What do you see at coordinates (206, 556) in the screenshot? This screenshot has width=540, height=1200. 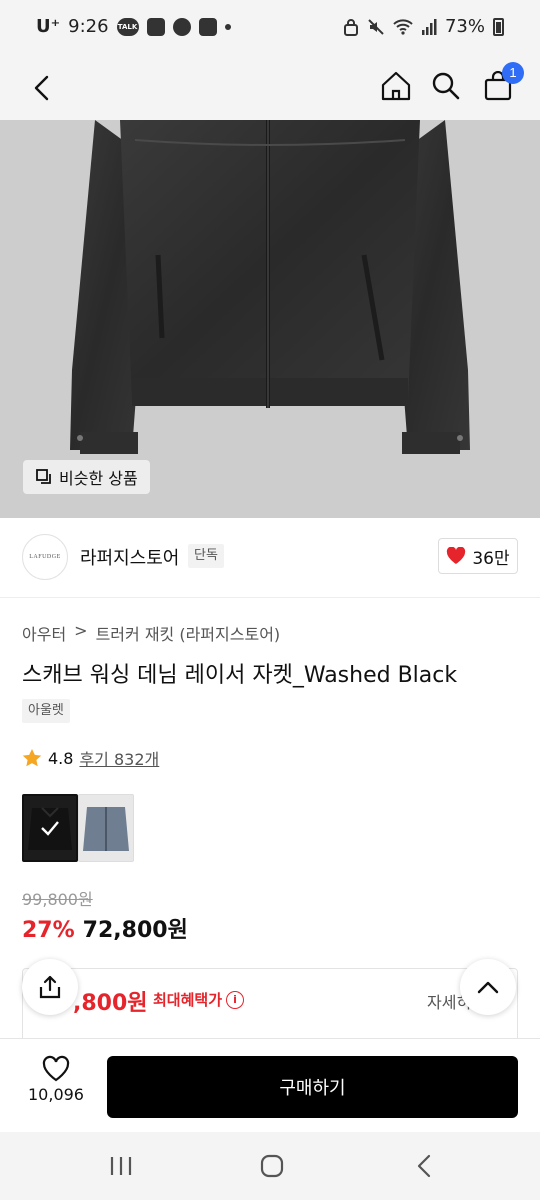 I see `exclusive-badge: 단독` at bounding box center [206, 556].